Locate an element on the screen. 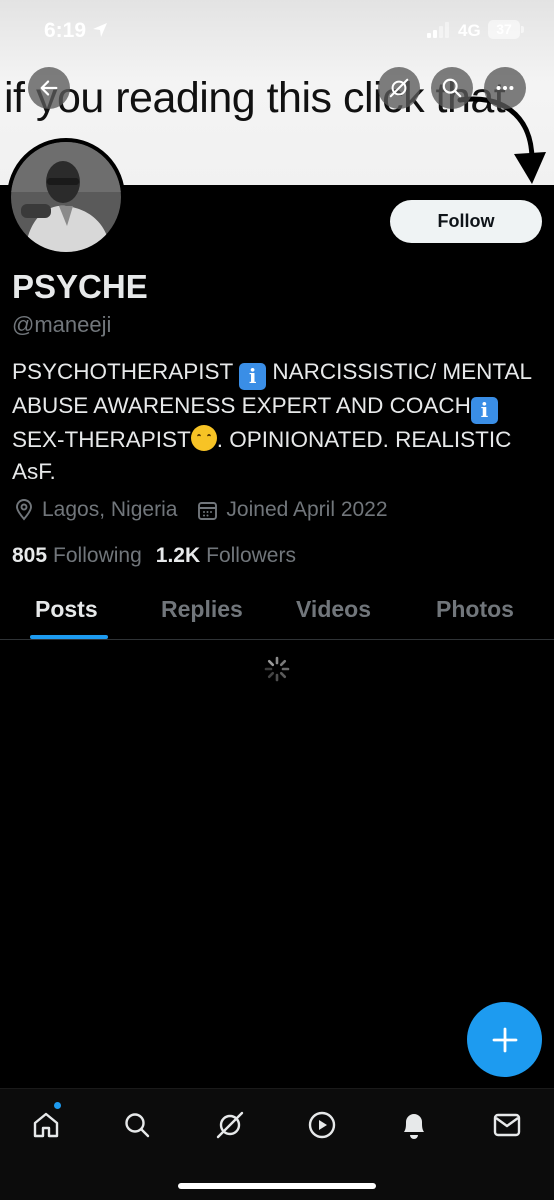 Image resolution: width=554 pixels, height=1200 pixels. following-count: 805 is located at coordinates (30, 555).